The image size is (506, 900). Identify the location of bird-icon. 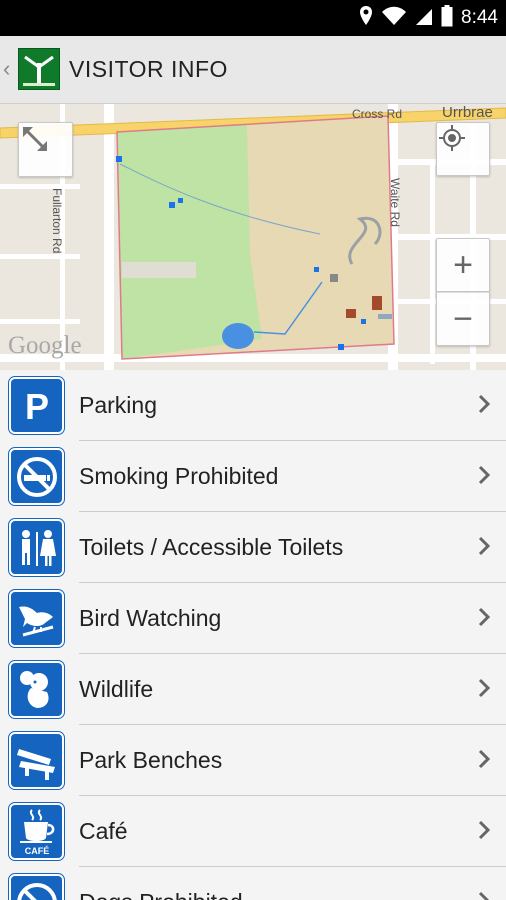
(36, 618).